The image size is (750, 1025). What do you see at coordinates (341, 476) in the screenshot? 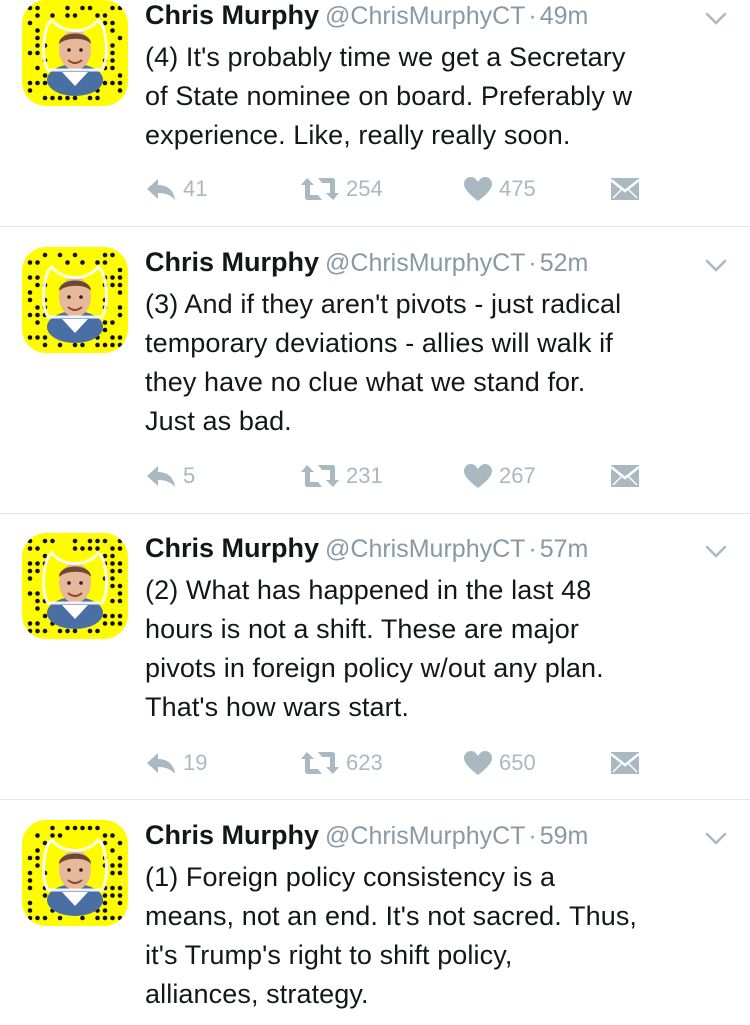
I see `retweet-button: 231` at bounding box center [341, 476].